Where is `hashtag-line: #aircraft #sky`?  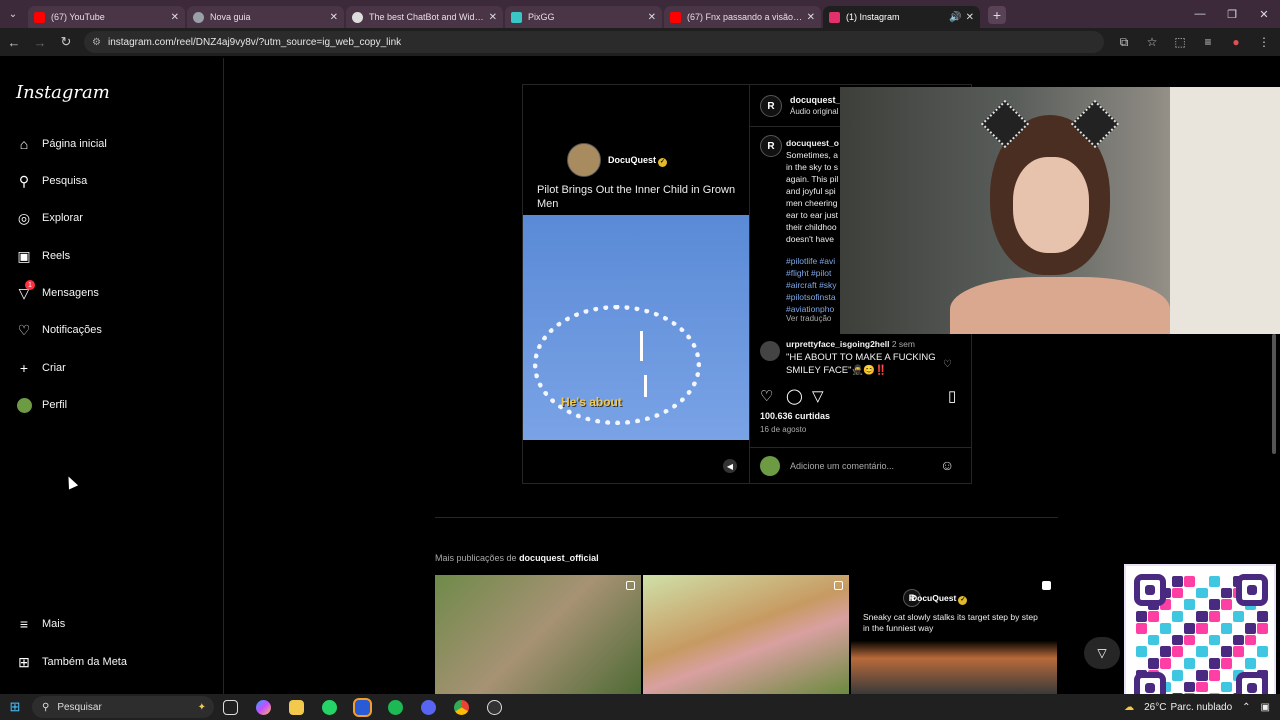 hashtag-line: #aircraft #sky is located at coordinates (816, 285).